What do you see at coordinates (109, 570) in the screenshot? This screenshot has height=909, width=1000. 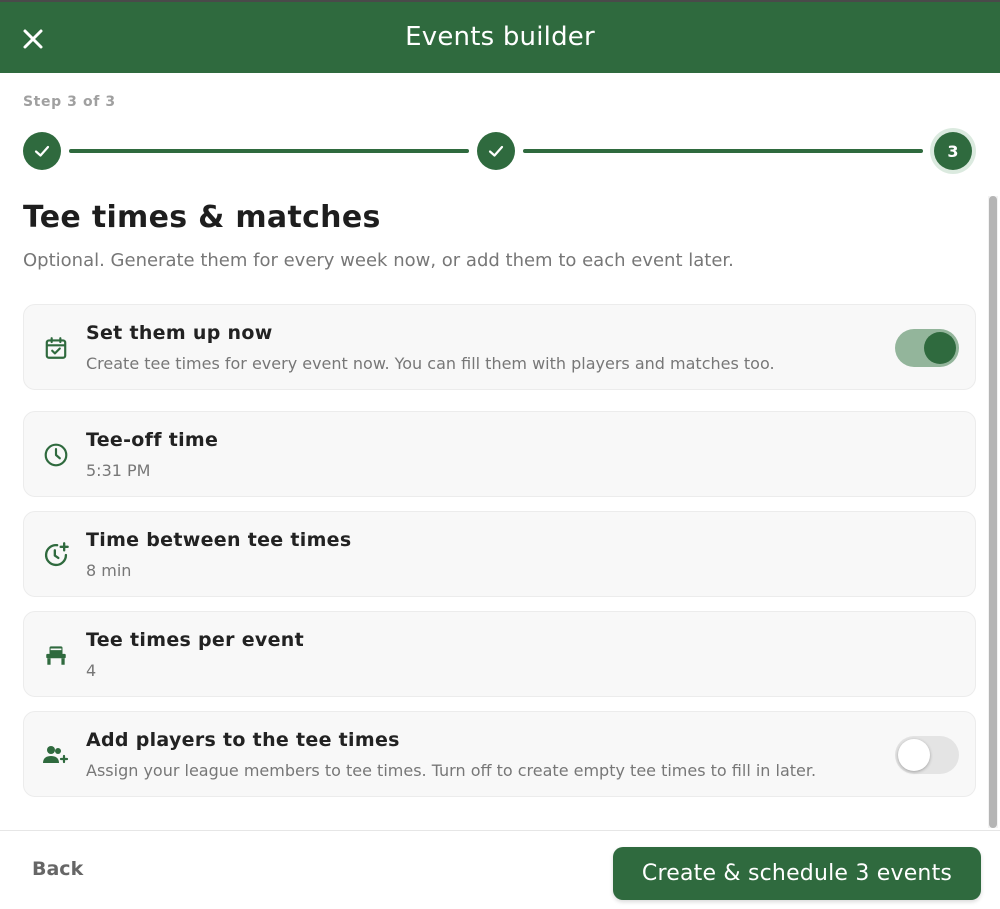 I see `time-between-value: 8 min` at bounding box center [109, 570].